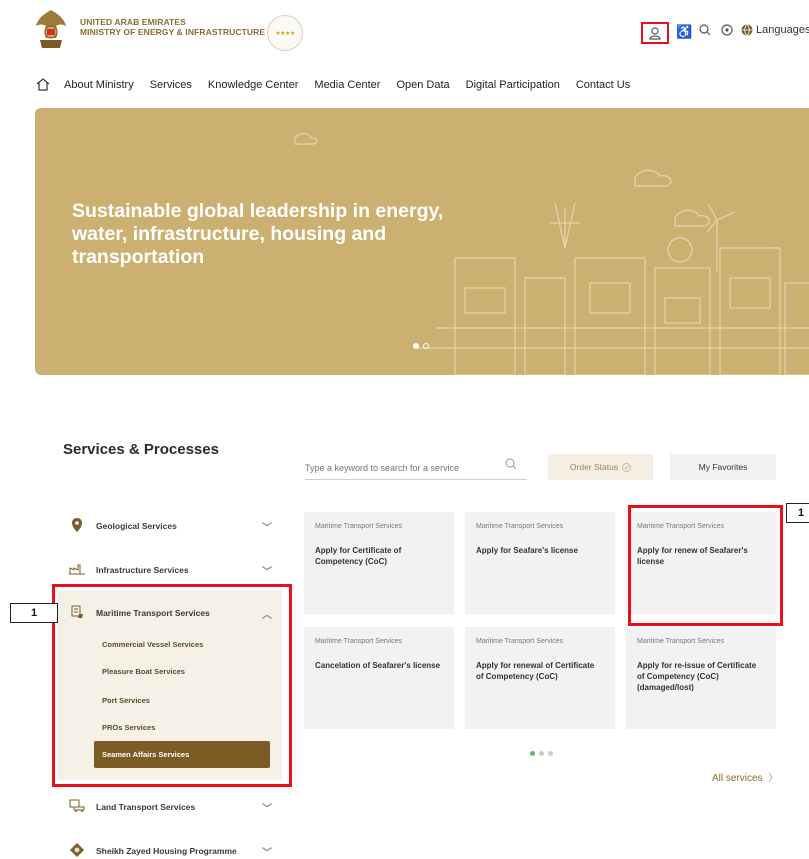 This screenshot has width=809, height=859. What do you see at coordinates (400, 467) in the screenshot?
I see `service-search-input` at bounding box center [400, 467].